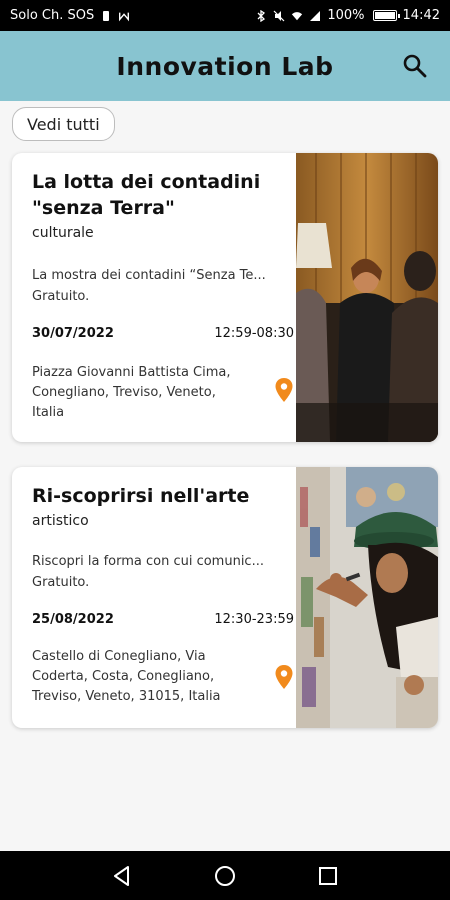  What do you see at coordinates (163, 619) in the screenshot?
I see `event-schedule: 25/08/2022 12:30-23:59` at bounding box center [163, 619].